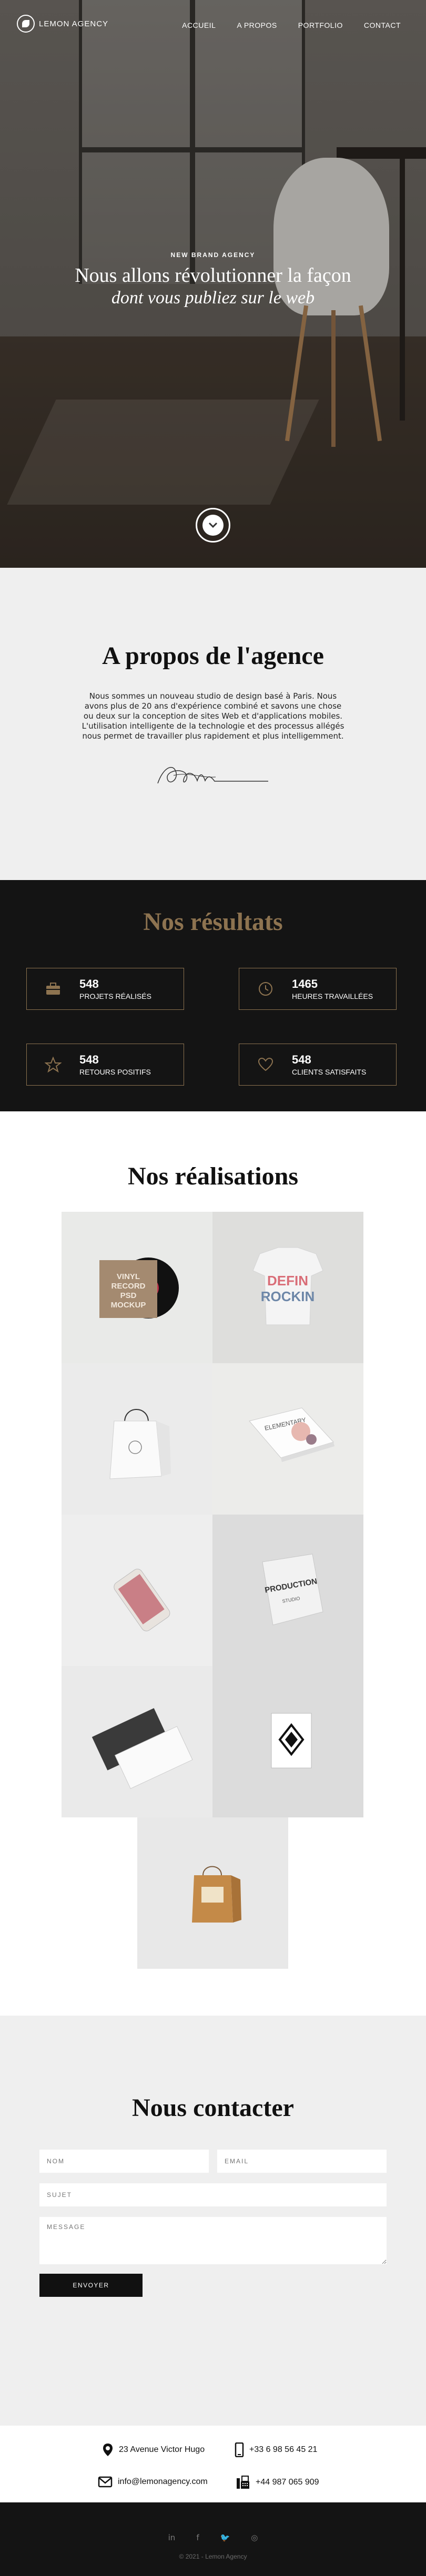  What do you see at coordinates (115, 996) in the screenshot?
I see `stat-label: PROJETS RÉALISÉS` at bounding box center [115, 996].